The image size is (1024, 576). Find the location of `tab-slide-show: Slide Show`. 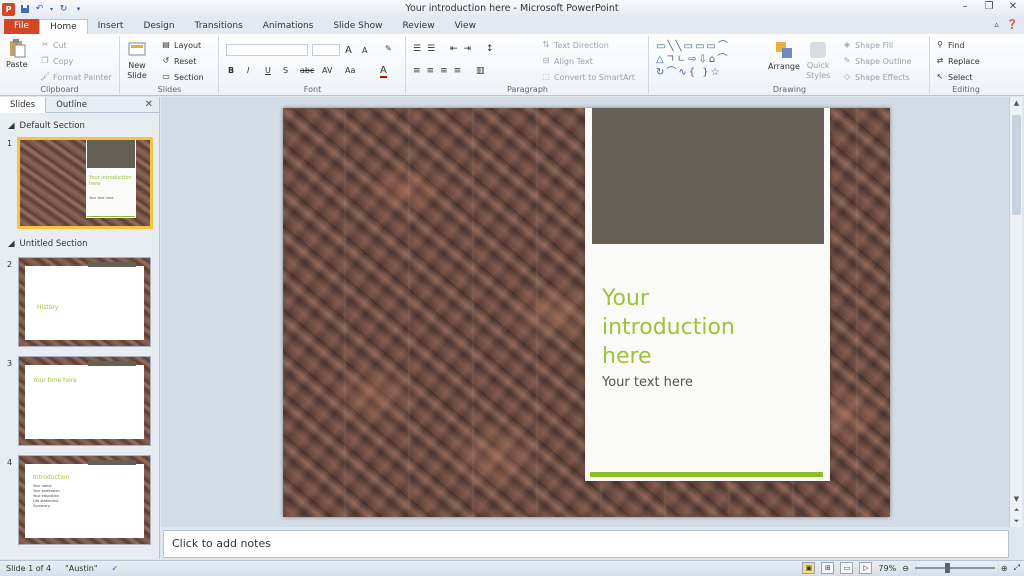

tab-slide-show: Slide Show is located at coordinates (357, 26).